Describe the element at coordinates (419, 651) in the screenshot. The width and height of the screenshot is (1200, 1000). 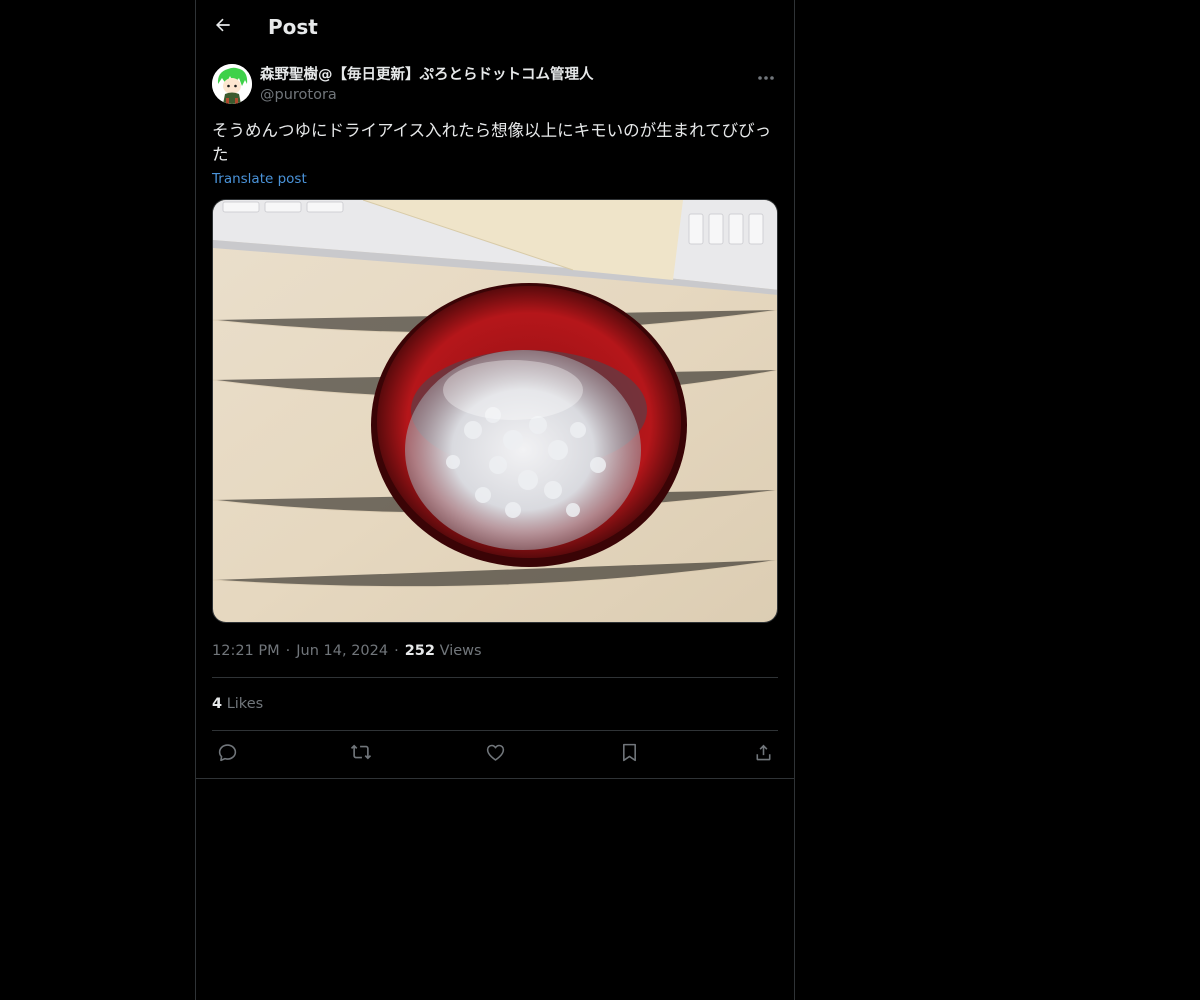
I see `views-count: 252` at that location.